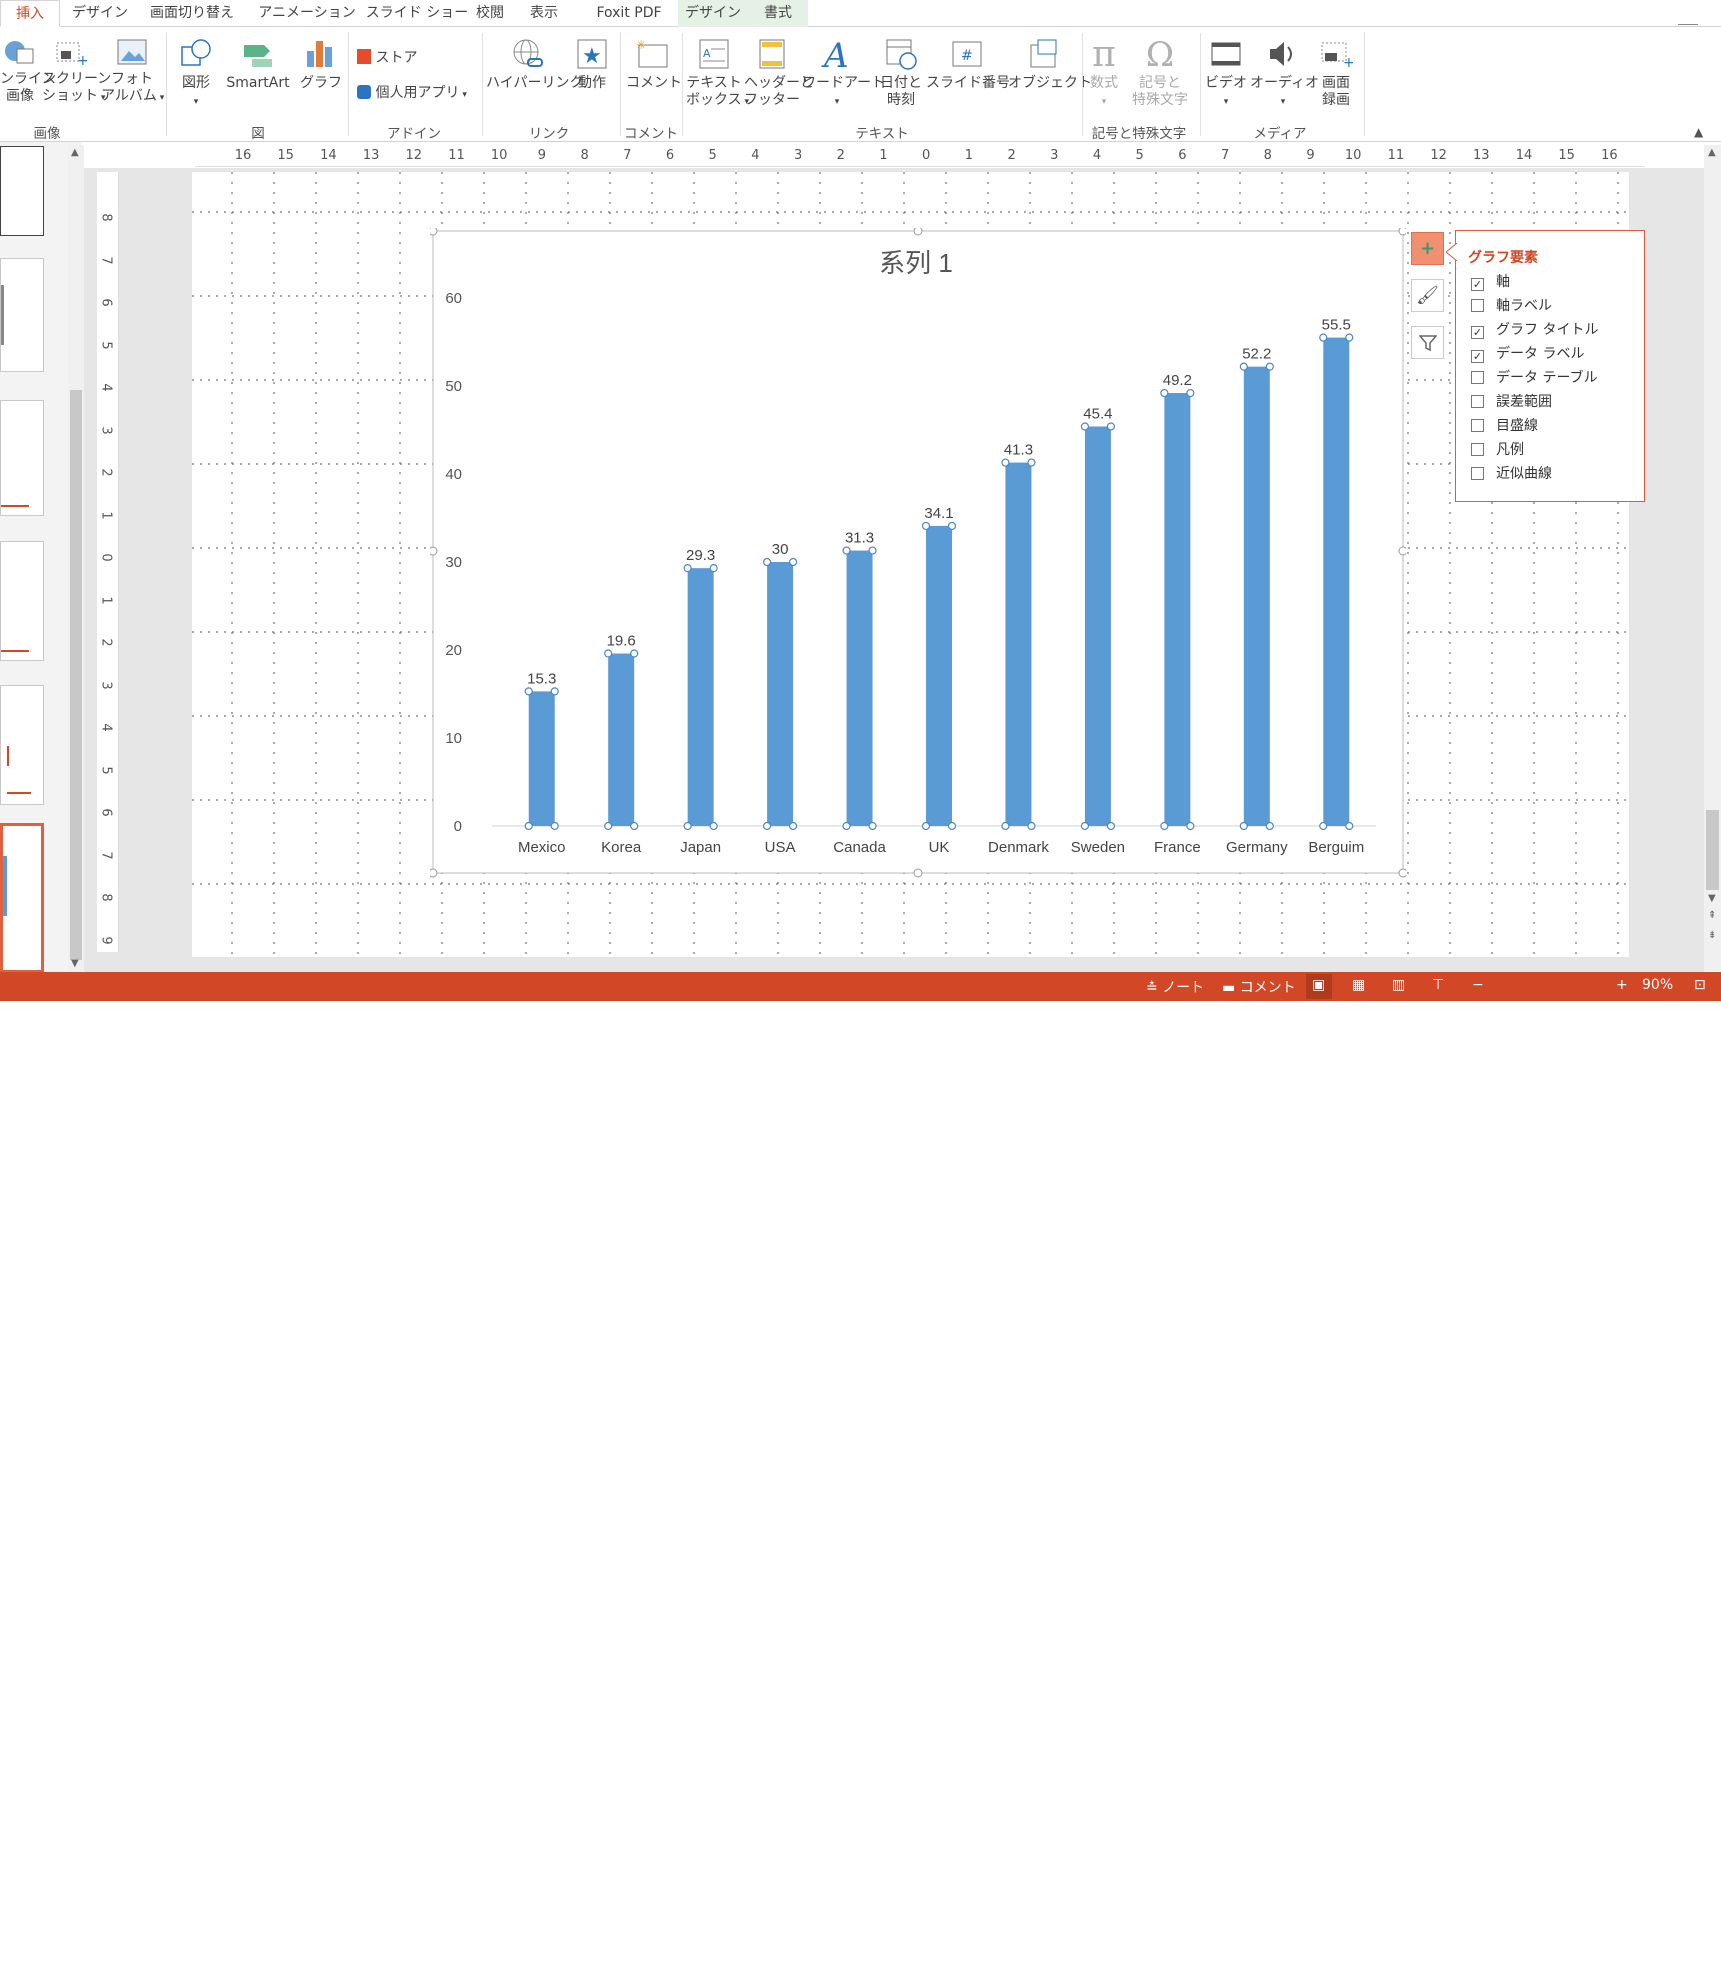  Describe the element at coordinates (1358, 985) in the screenshot. I see `slide-sorter-button: ▦` at that location.